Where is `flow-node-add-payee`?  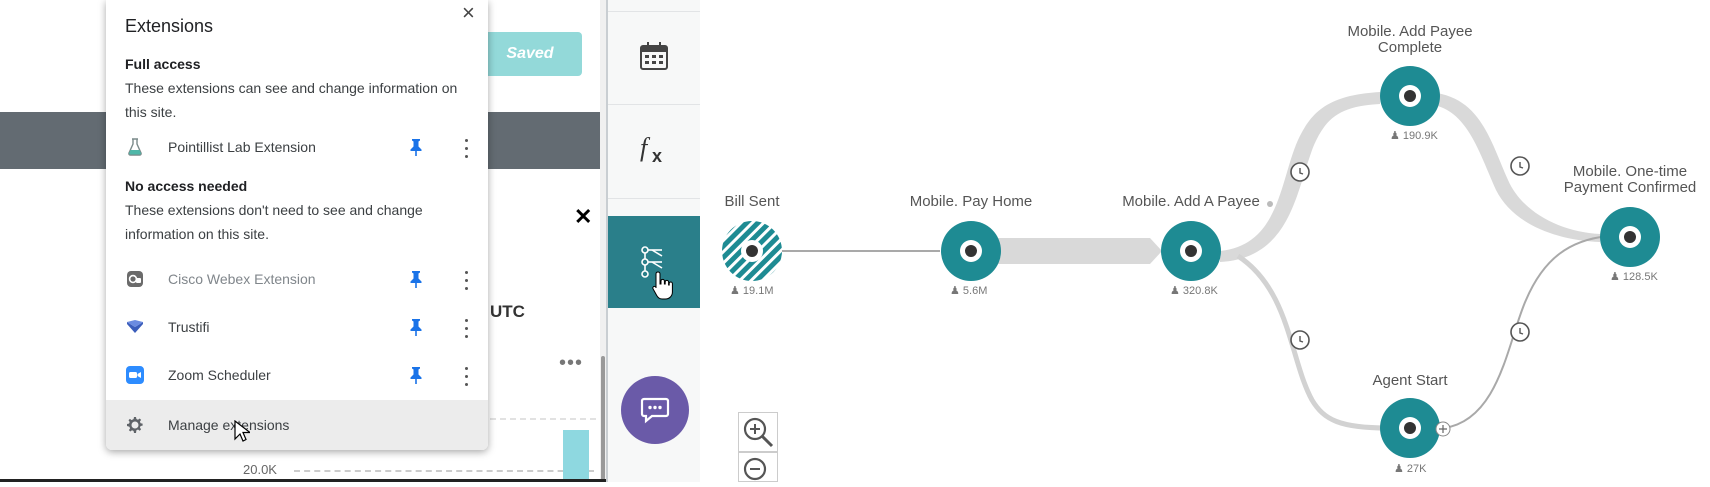
flow-node-add-payee is located at coordinates (1191, 251).